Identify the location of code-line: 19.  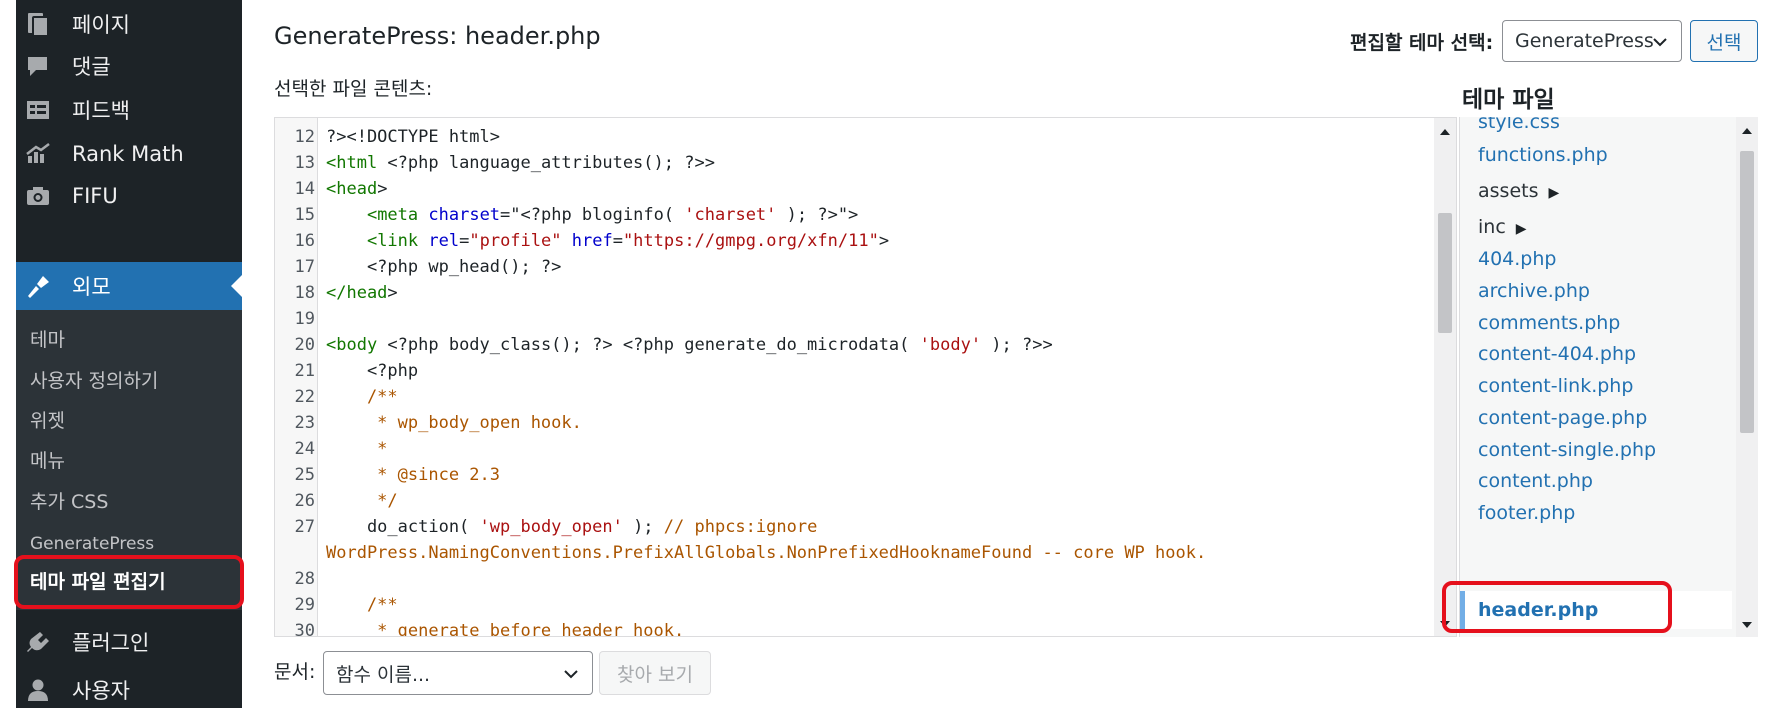
(855, 319).